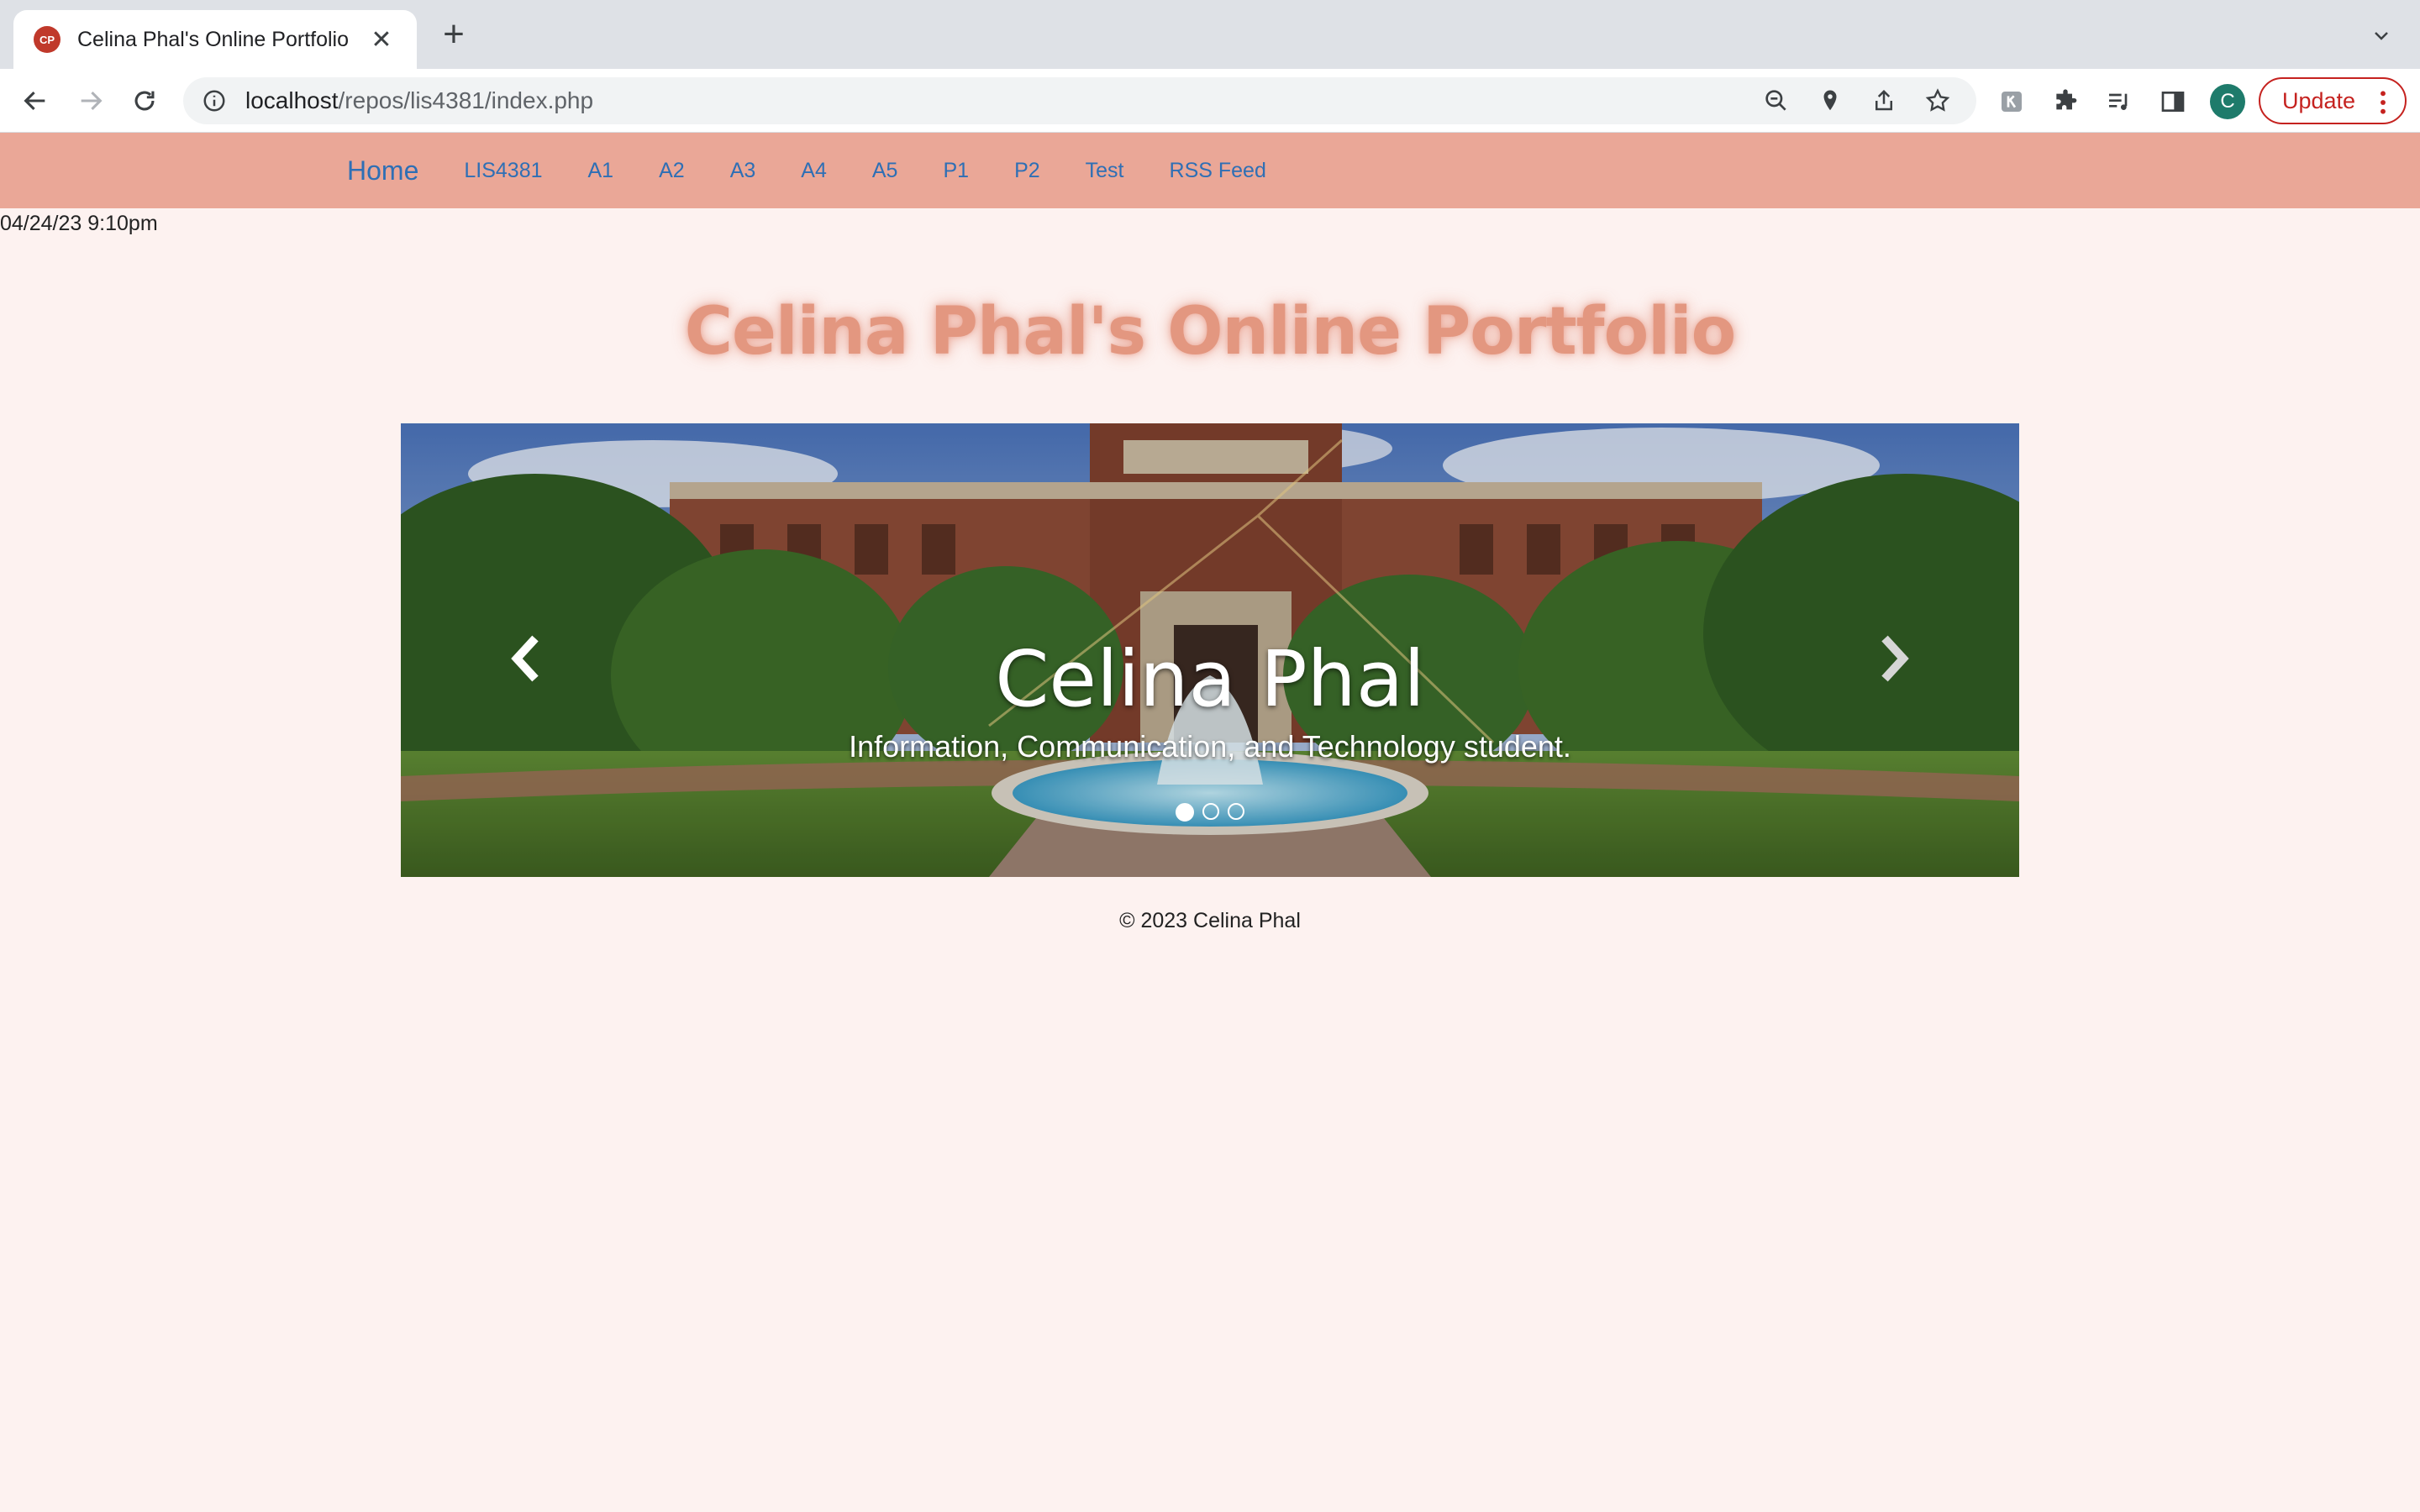  Describe the element at coordinates (743, 171) in the screenshot. I see `nav-link-a3: A3` at that location.